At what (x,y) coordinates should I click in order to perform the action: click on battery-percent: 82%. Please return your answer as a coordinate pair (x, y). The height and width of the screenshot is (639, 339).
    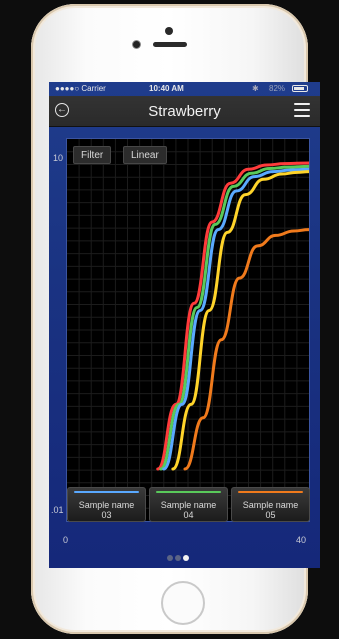
    Looking at the image, I should click on (277, 88).